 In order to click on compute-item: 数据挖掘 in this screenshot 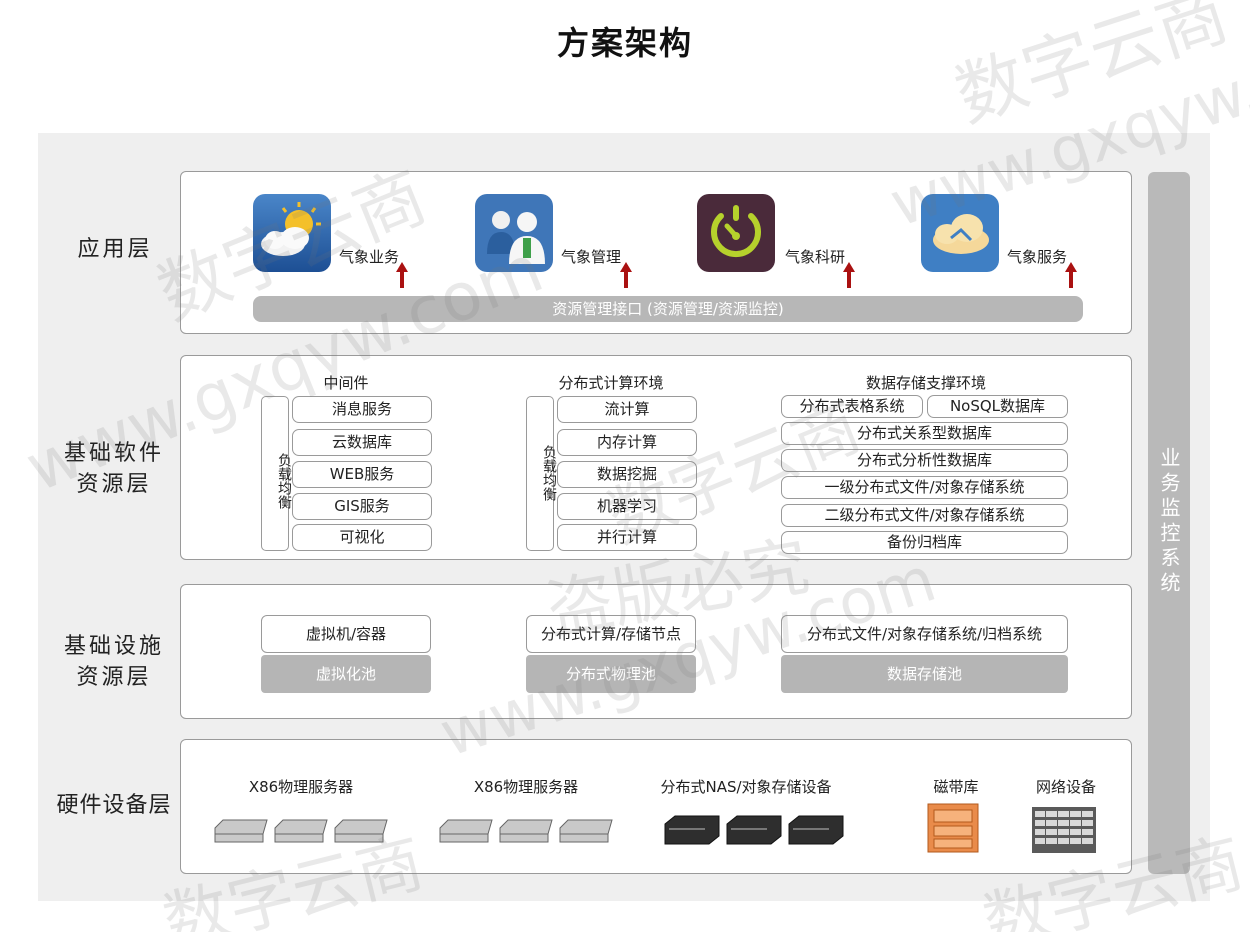, I will do `click(627, 474)`.